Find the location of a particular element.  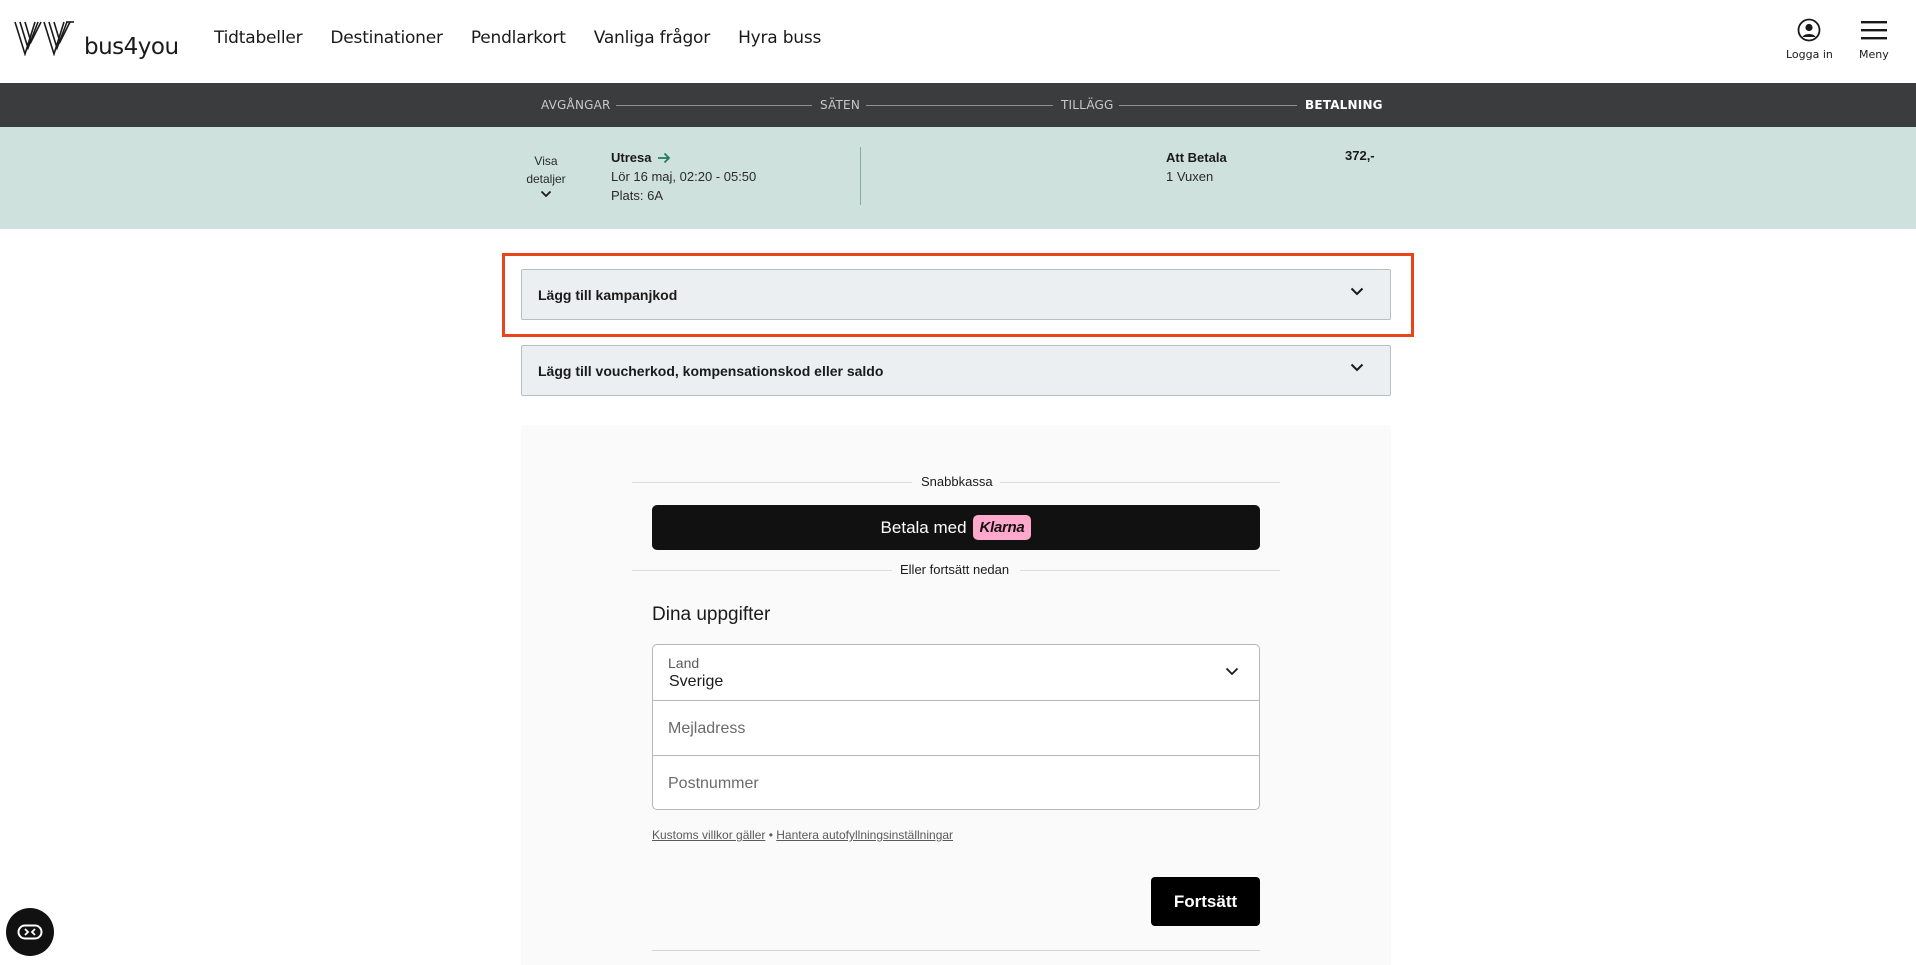

nav-vanliga-fragor: Vanliga frågor is located at coordinates (652, 38).